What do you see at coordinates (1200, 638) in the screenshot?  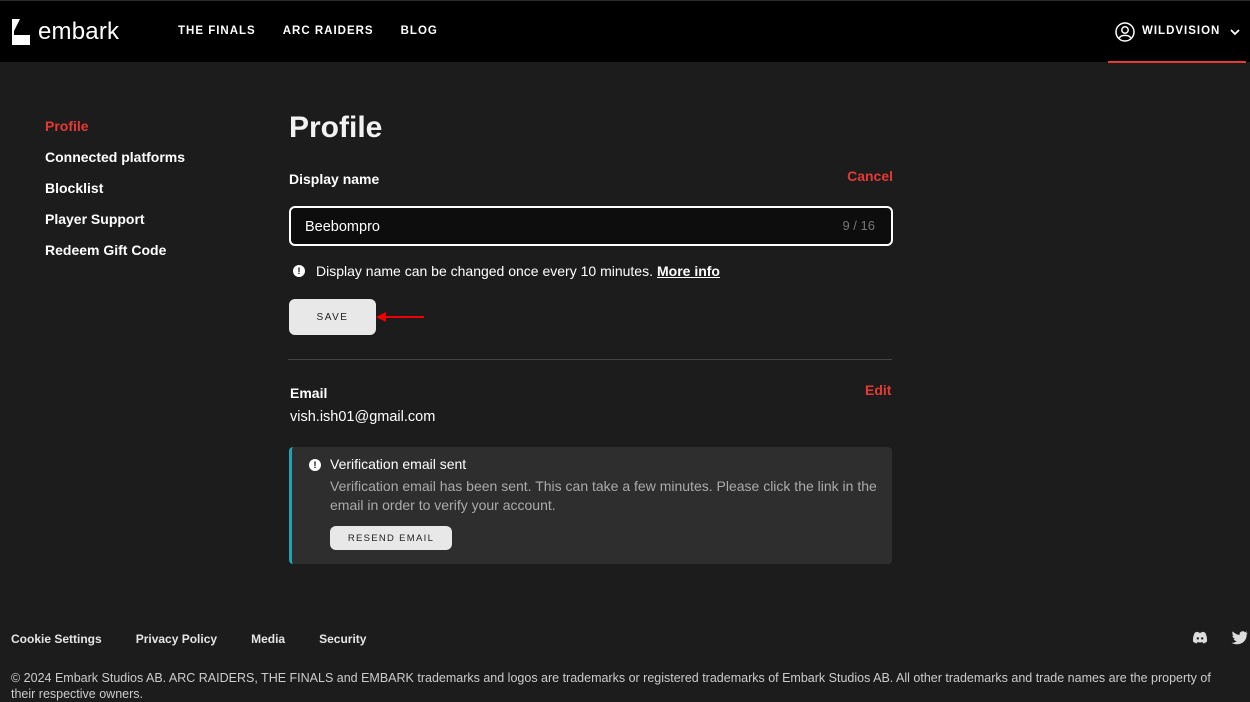 I see `discord-icon` at bounding box center [1200, 638].